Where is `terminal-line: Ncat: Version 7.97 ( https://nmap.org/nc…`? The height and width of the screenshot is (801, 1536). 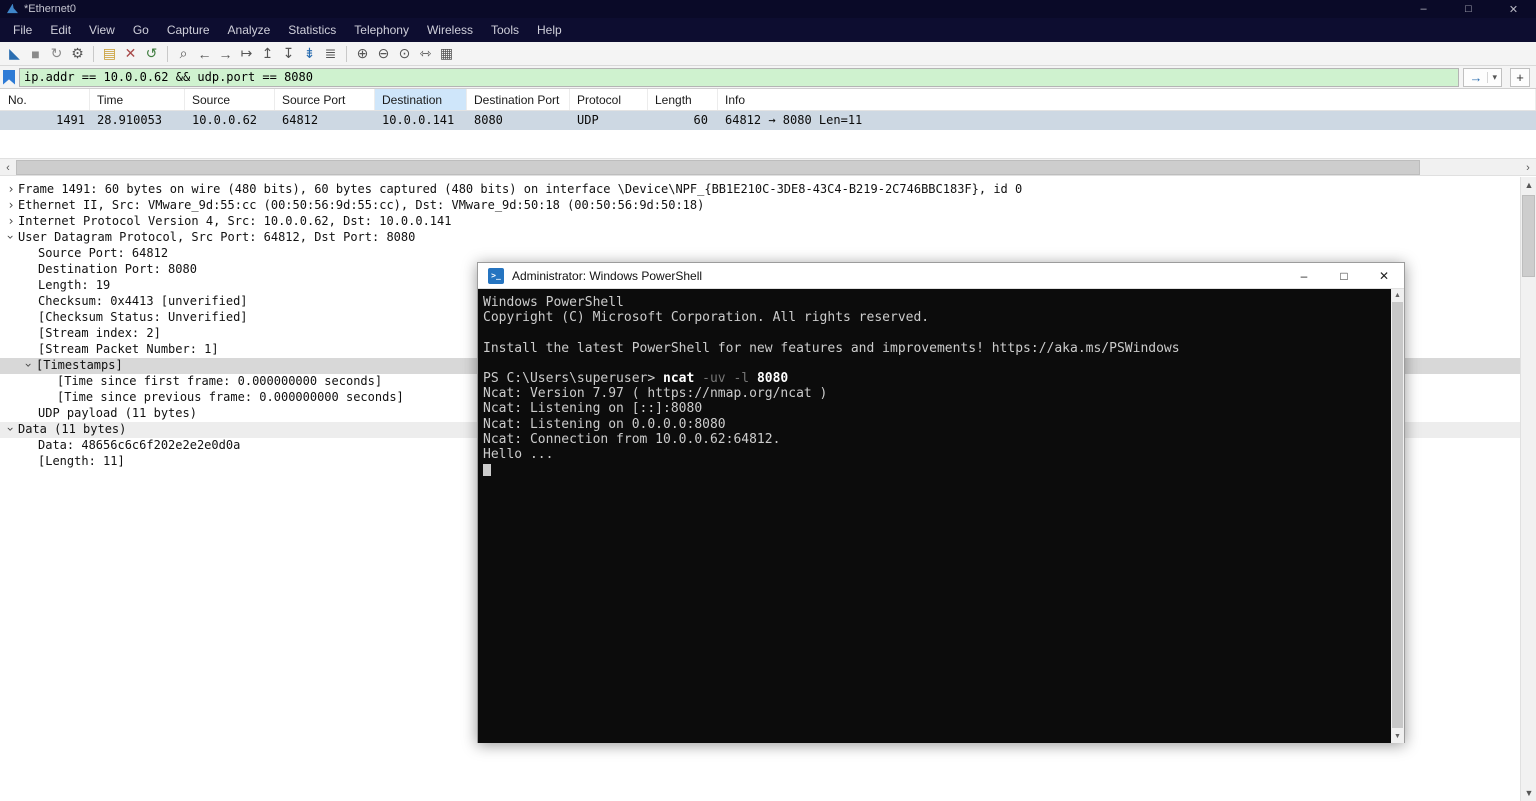 terminal-line: Ncat: Version 7.97 ( https://nmap.org/nc… is located at coordinates (655, 394).